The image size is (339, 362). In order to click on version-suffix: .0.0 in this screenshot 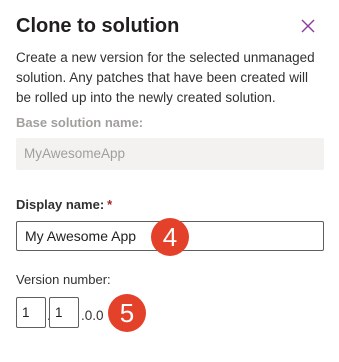, I will do `click(92, 315)`.